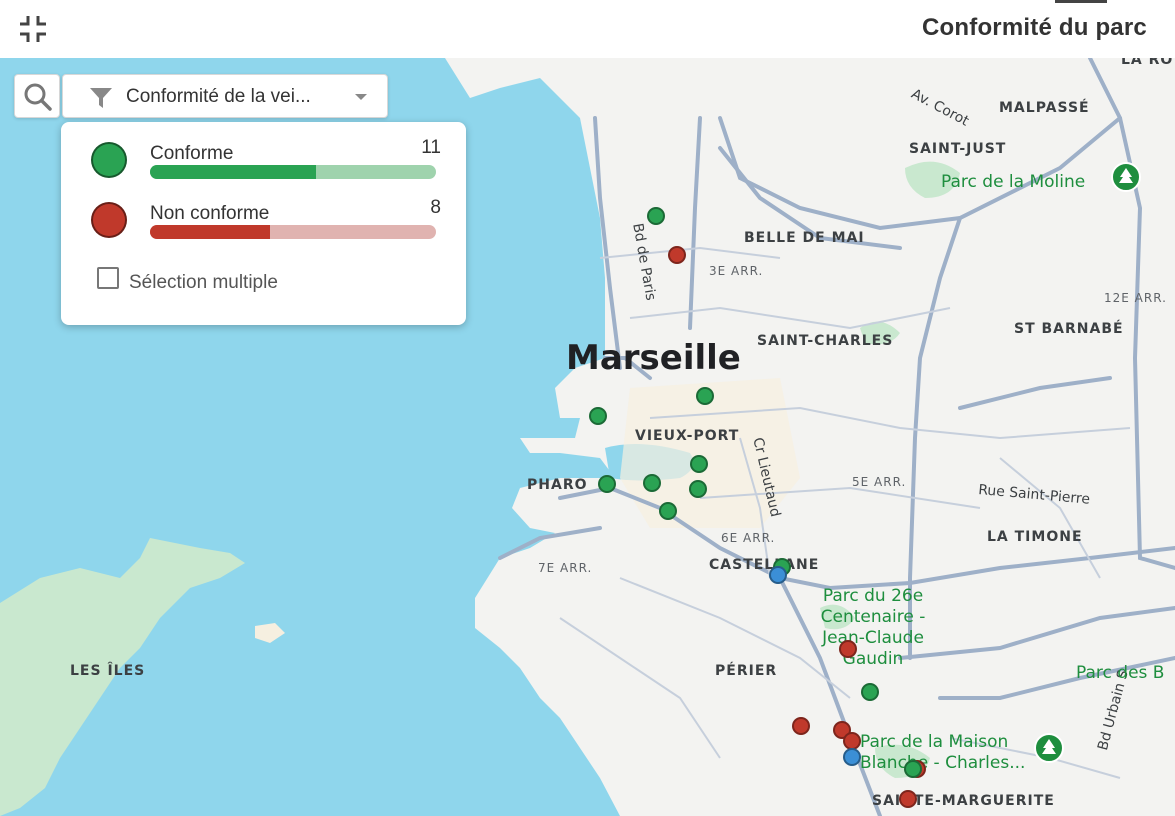  I want to click on arrondissement-label: 6E ARR., so click(748, 538).